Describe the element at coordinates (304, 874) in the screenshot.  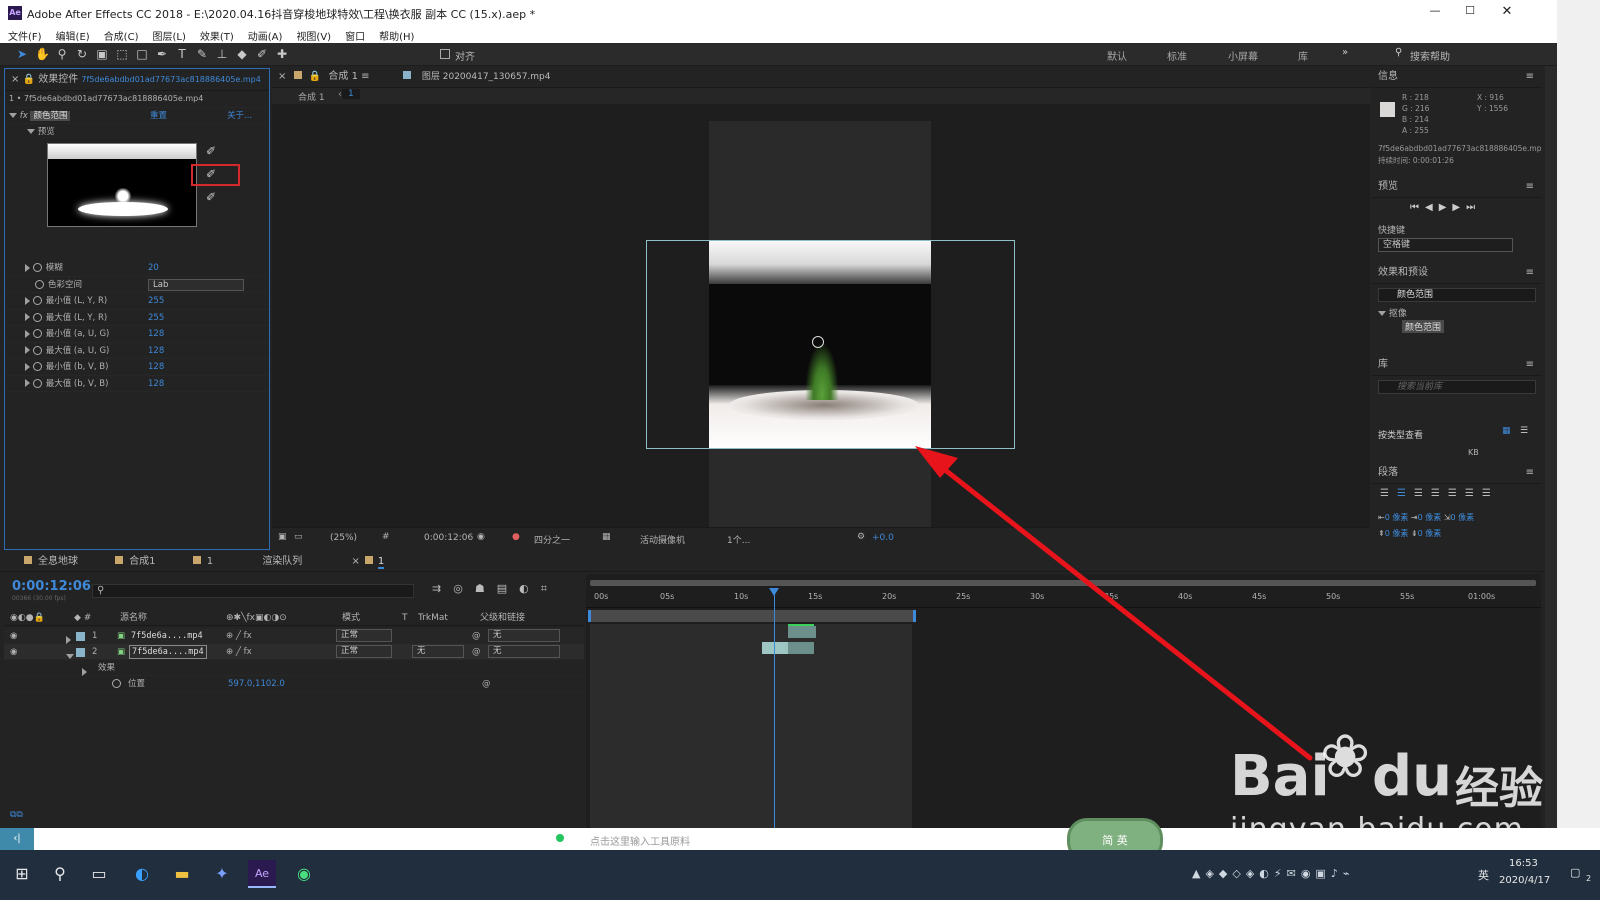
I see `wechat-icon: ◉` at that location.